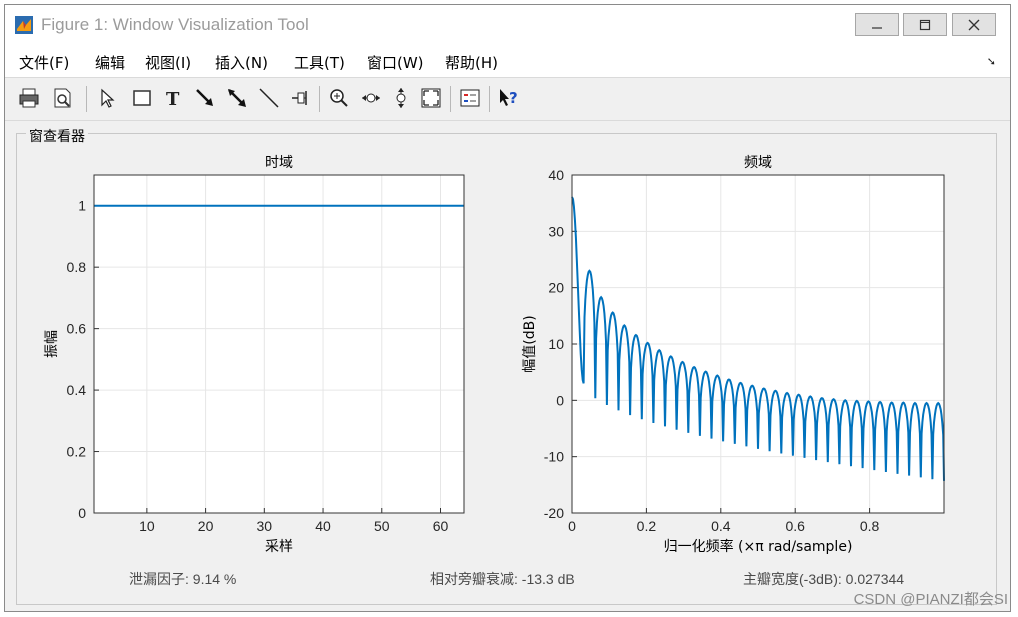 This screenshot has height=617, width=1018. I want to click on leakage-factor-text: 泄漏因子: 9.14 %, so click(183, 579).